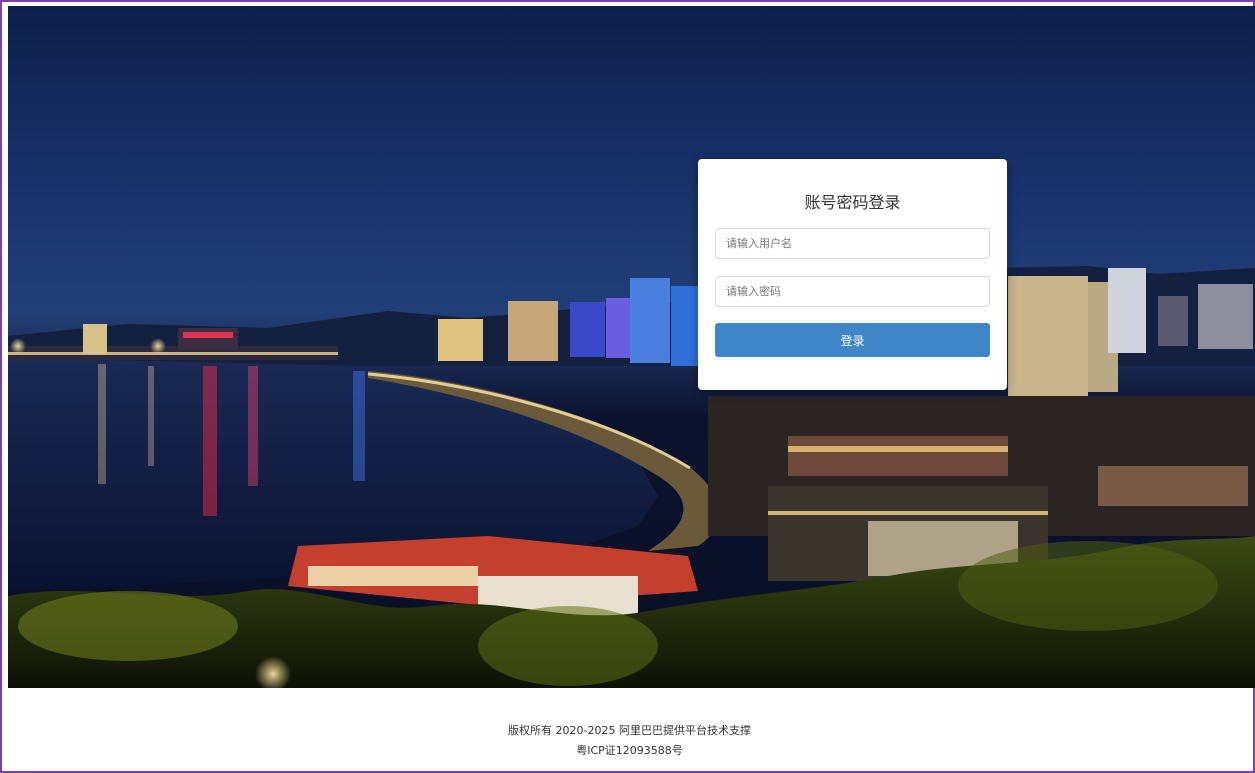 The image size is (1255, 773). Describe the element at coordinates (852, 202) in the screenshot. I see `login-title: 账号密码登录` at that location.